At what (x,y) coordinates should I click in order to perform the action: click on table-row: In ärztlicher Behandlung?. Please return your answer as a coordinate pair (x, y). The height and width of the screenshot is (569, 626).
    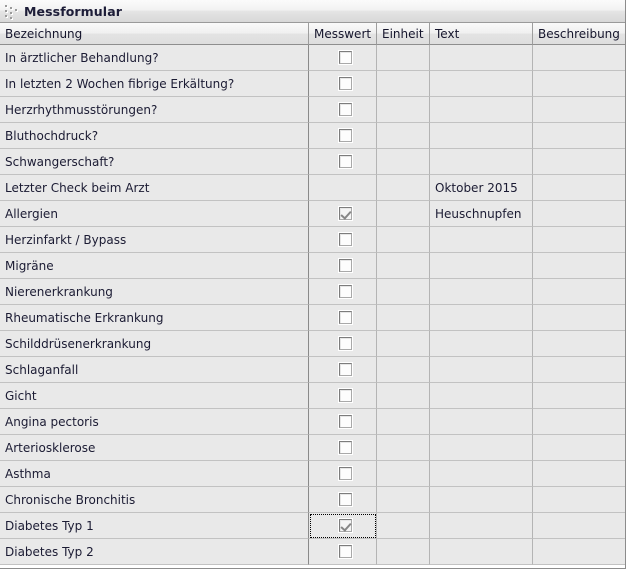
    Looking at the image, I should click on (312, 58).